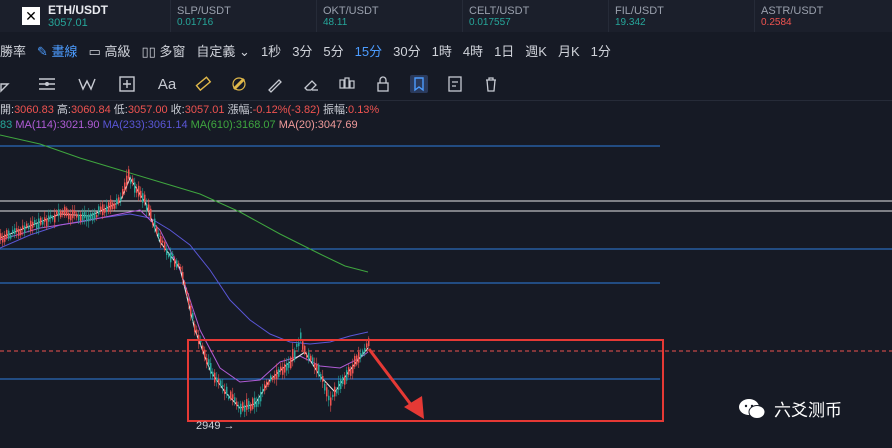  Describe the element at coordinates (87, 84) in the screenshot. I see `wave-pattern-icon` at that location.